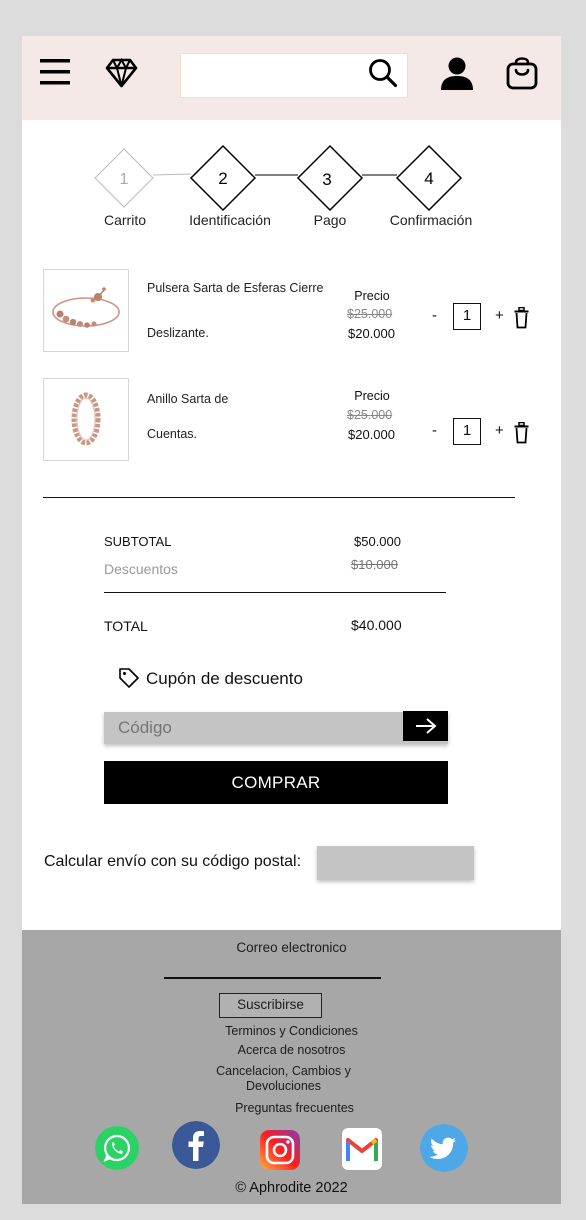 Image resolution: width=586 pixels, height=1220 pixels. I want to click on copyright-icon: ©, so click(241, 1188).